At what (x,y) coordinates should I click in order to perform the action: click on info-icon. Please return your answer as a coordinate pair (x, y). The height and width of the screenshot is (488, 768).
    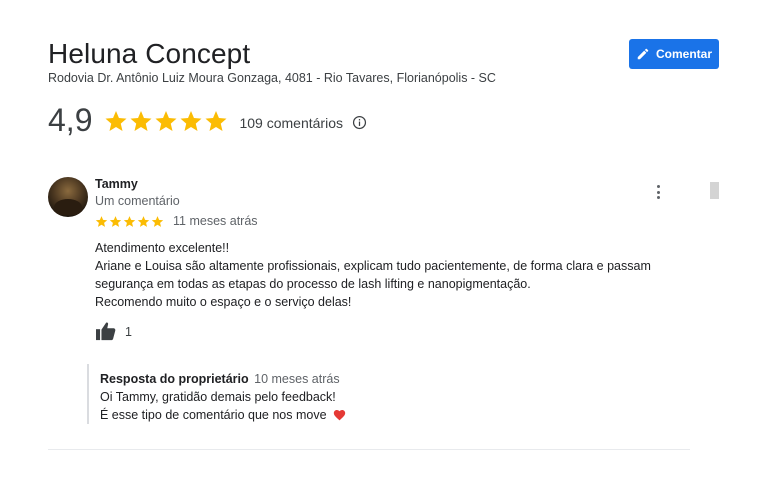
    Looking at the image, I should click on (359, 122).